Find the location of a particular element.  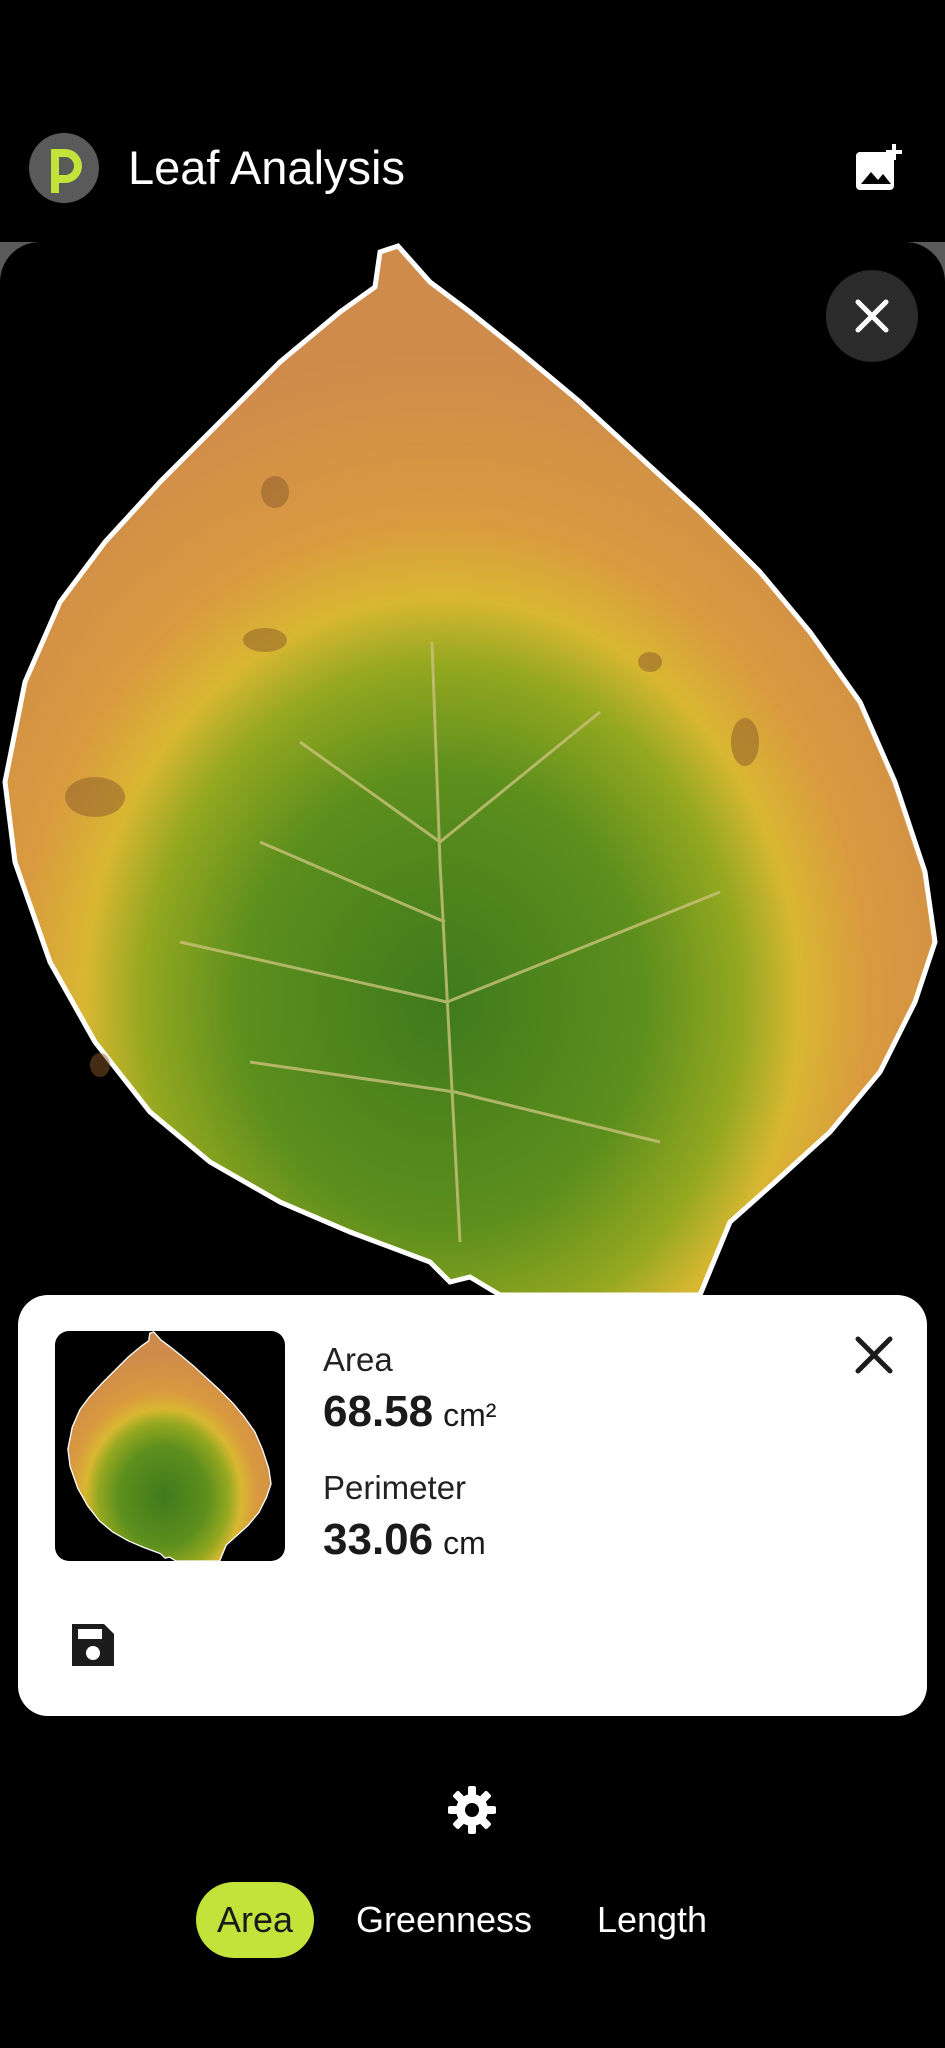

tab-length: Length is located at coordinates (652, 1920).